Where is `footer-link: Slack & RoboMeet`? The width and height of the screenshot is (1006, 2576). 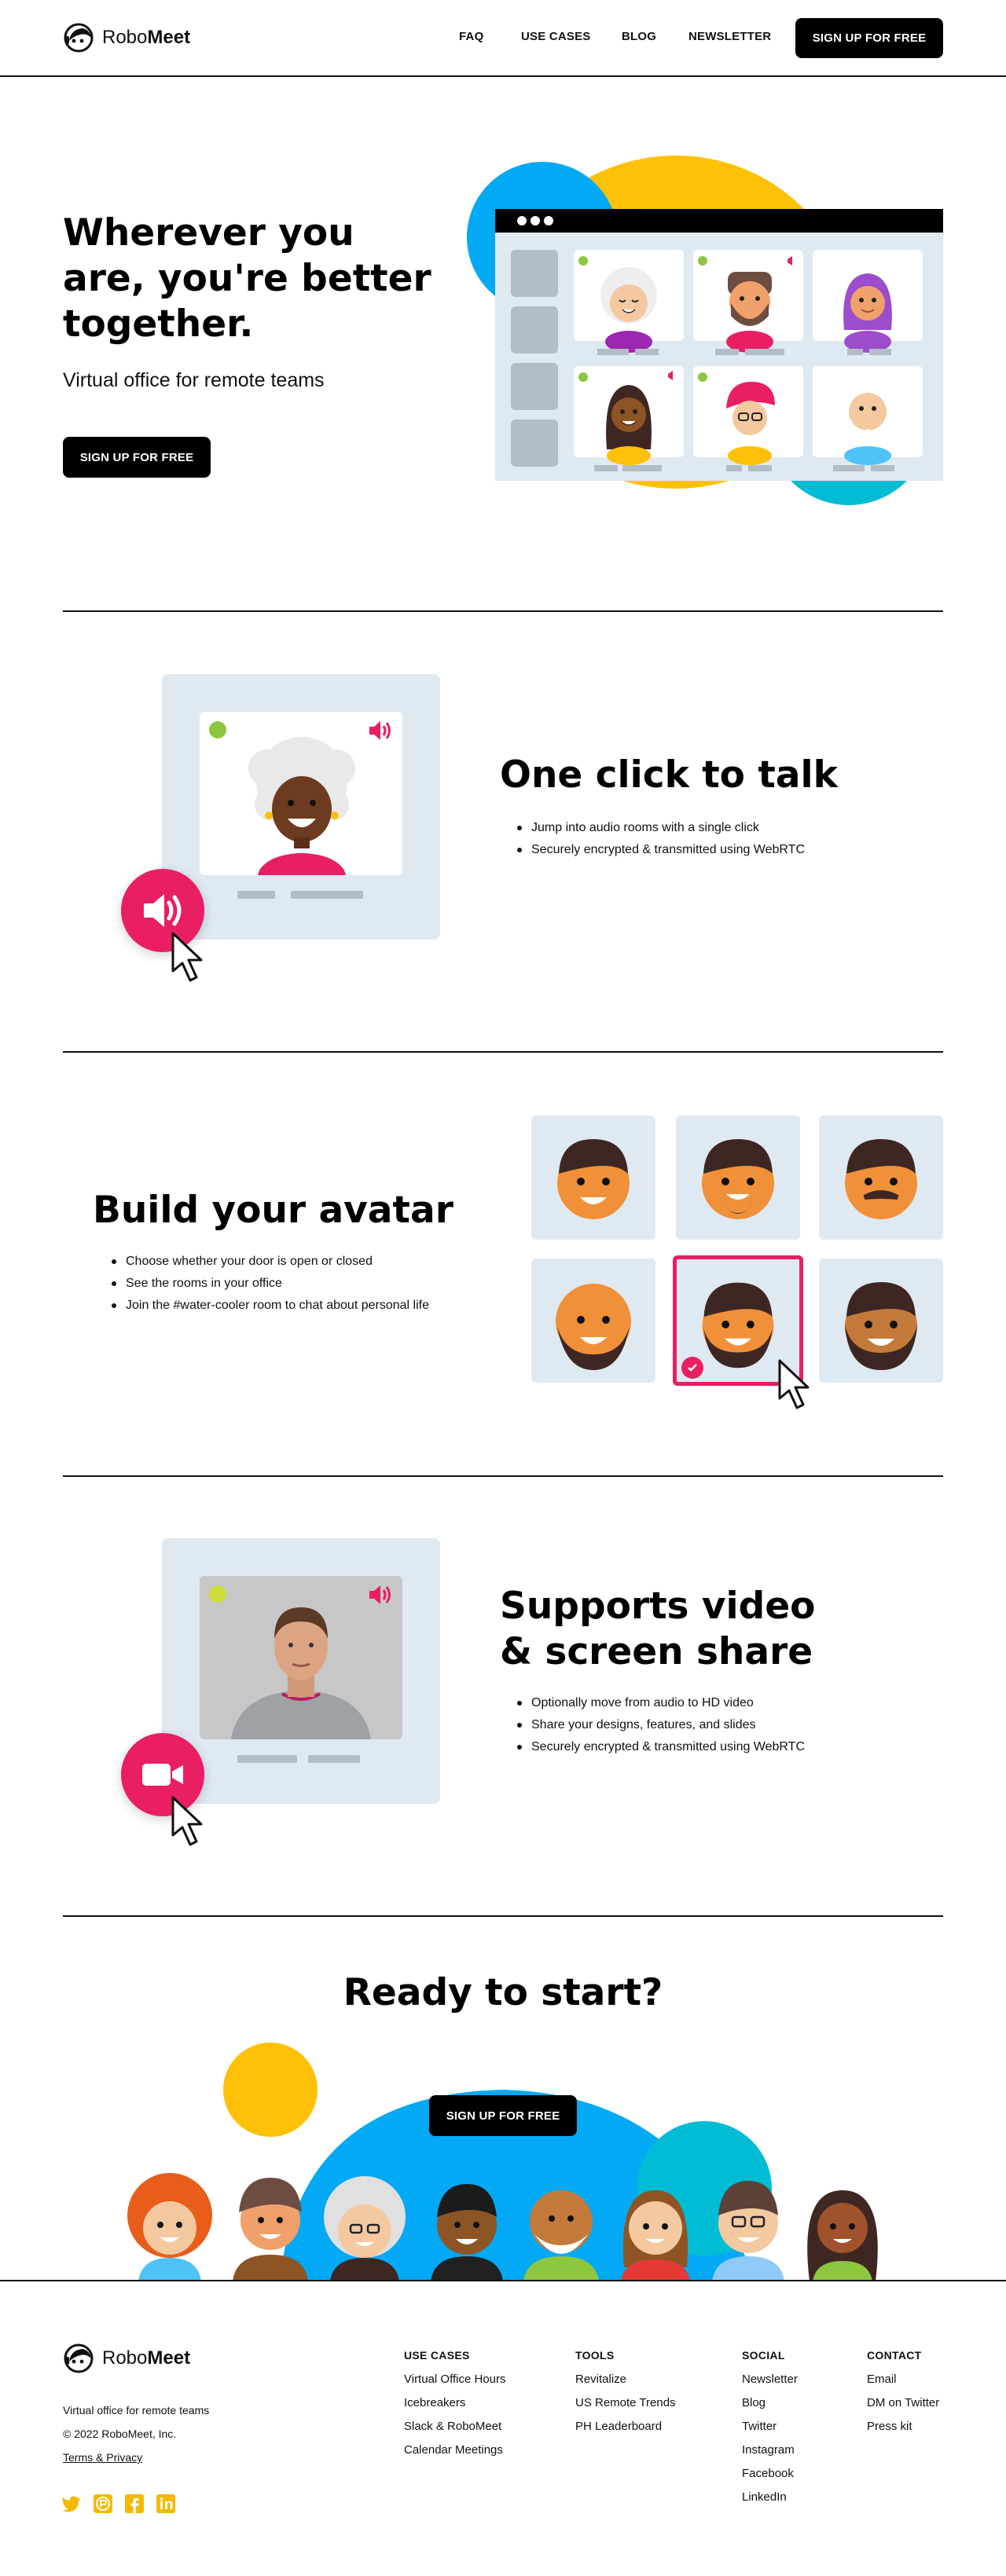 footer-link: Slack & RoboMeet is located at coordinates (452, 2426).